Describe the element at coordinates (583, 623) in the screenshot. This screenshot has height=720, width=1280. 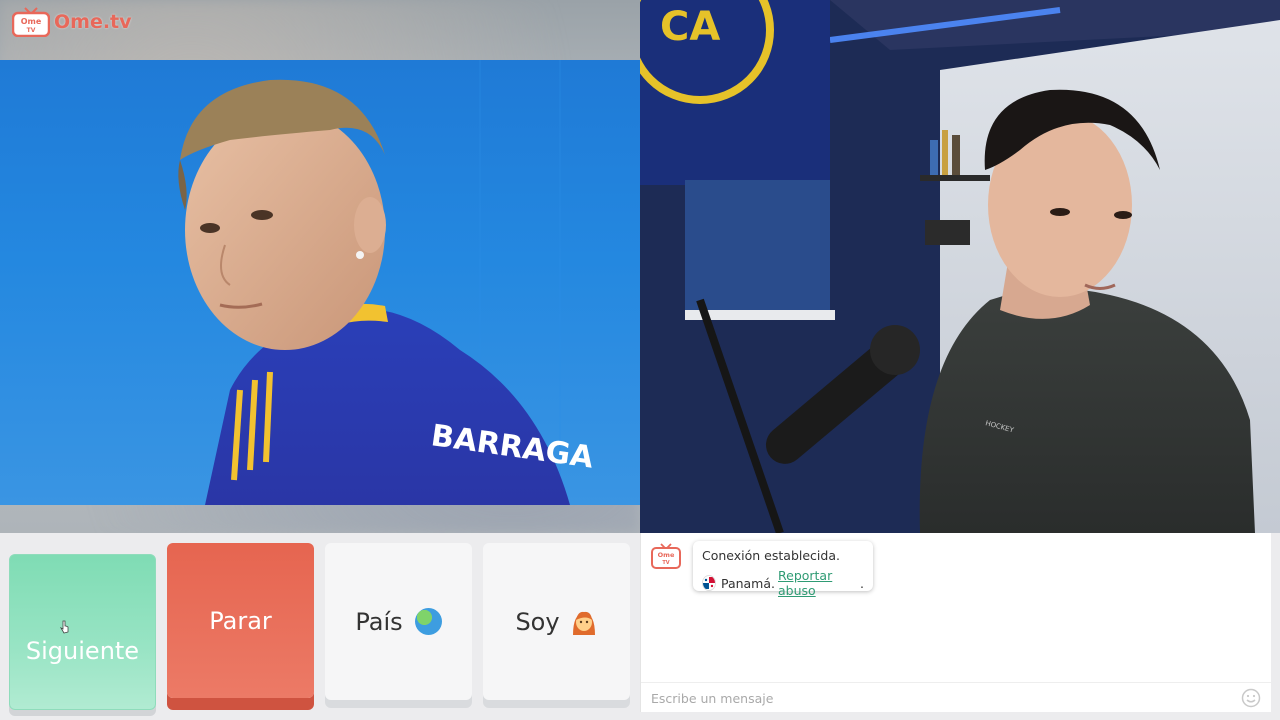
I see `woman-emoji-icon` at that location.